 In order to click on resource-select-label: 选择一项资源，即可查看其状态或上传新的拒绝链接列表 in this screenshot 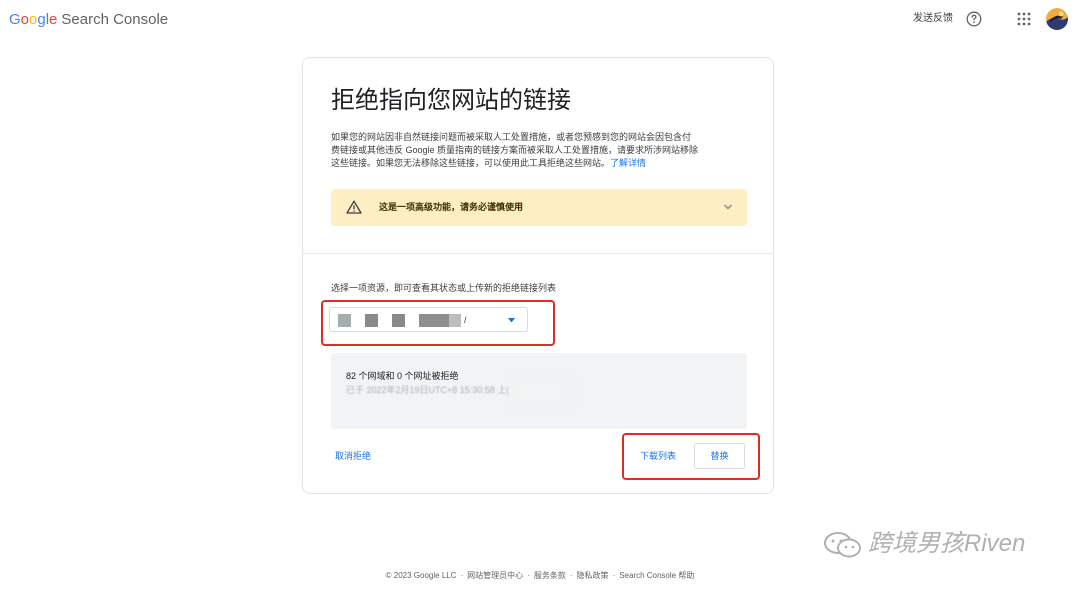, I will do `click(444, 288)`.